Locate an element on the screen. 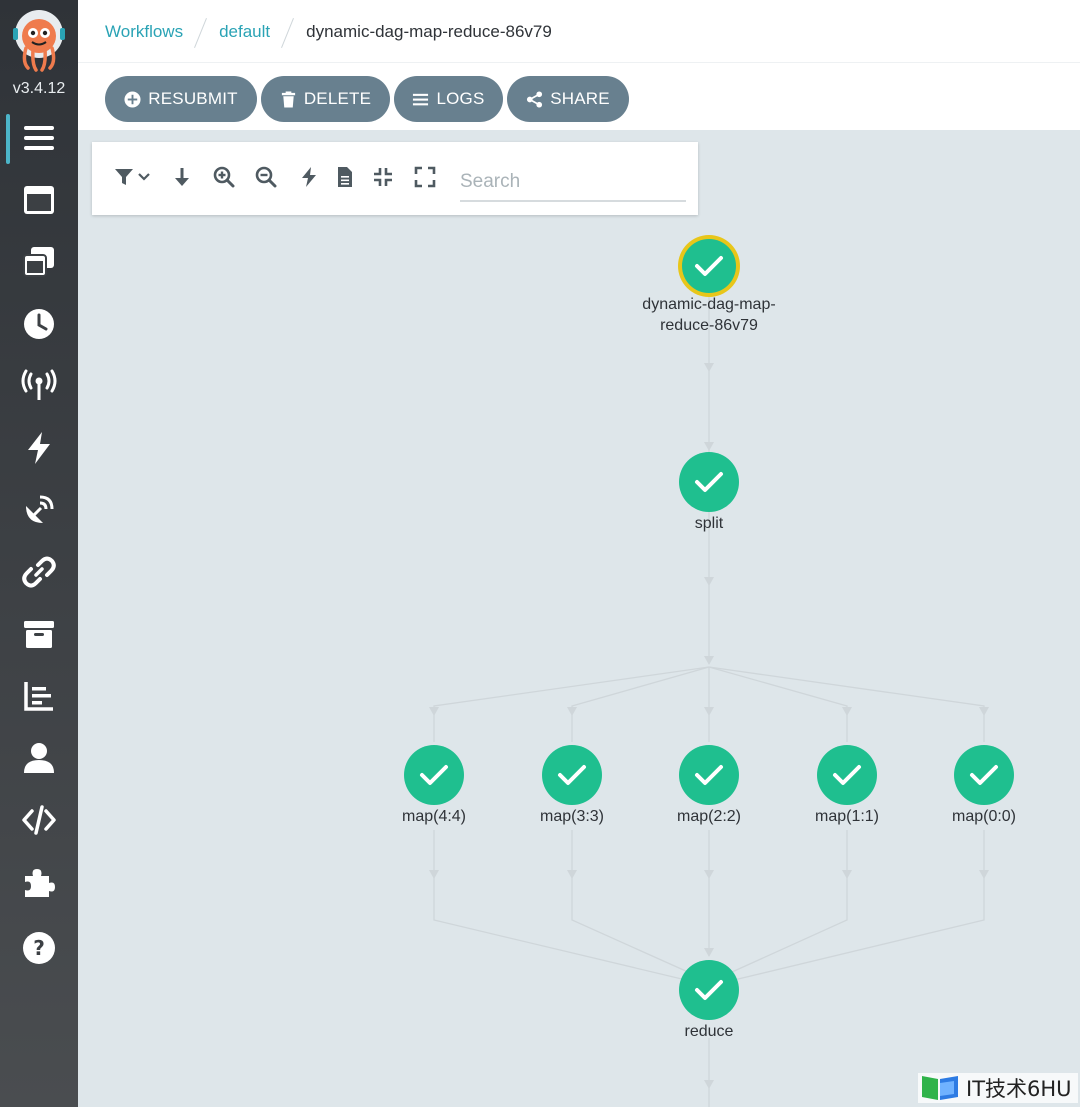 The image size is (1080, 1107). node-label-map-0: map(0:0) is located at coordinates (984, 816).